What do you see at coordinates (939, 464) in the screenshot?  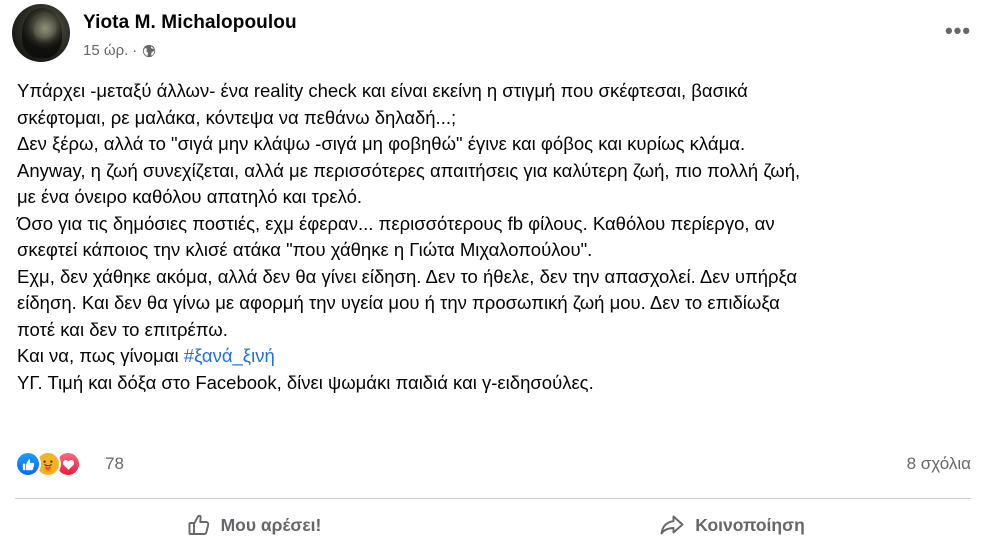 I see `comments-count: 8 σχόλια` at bounding box center [939, 464].